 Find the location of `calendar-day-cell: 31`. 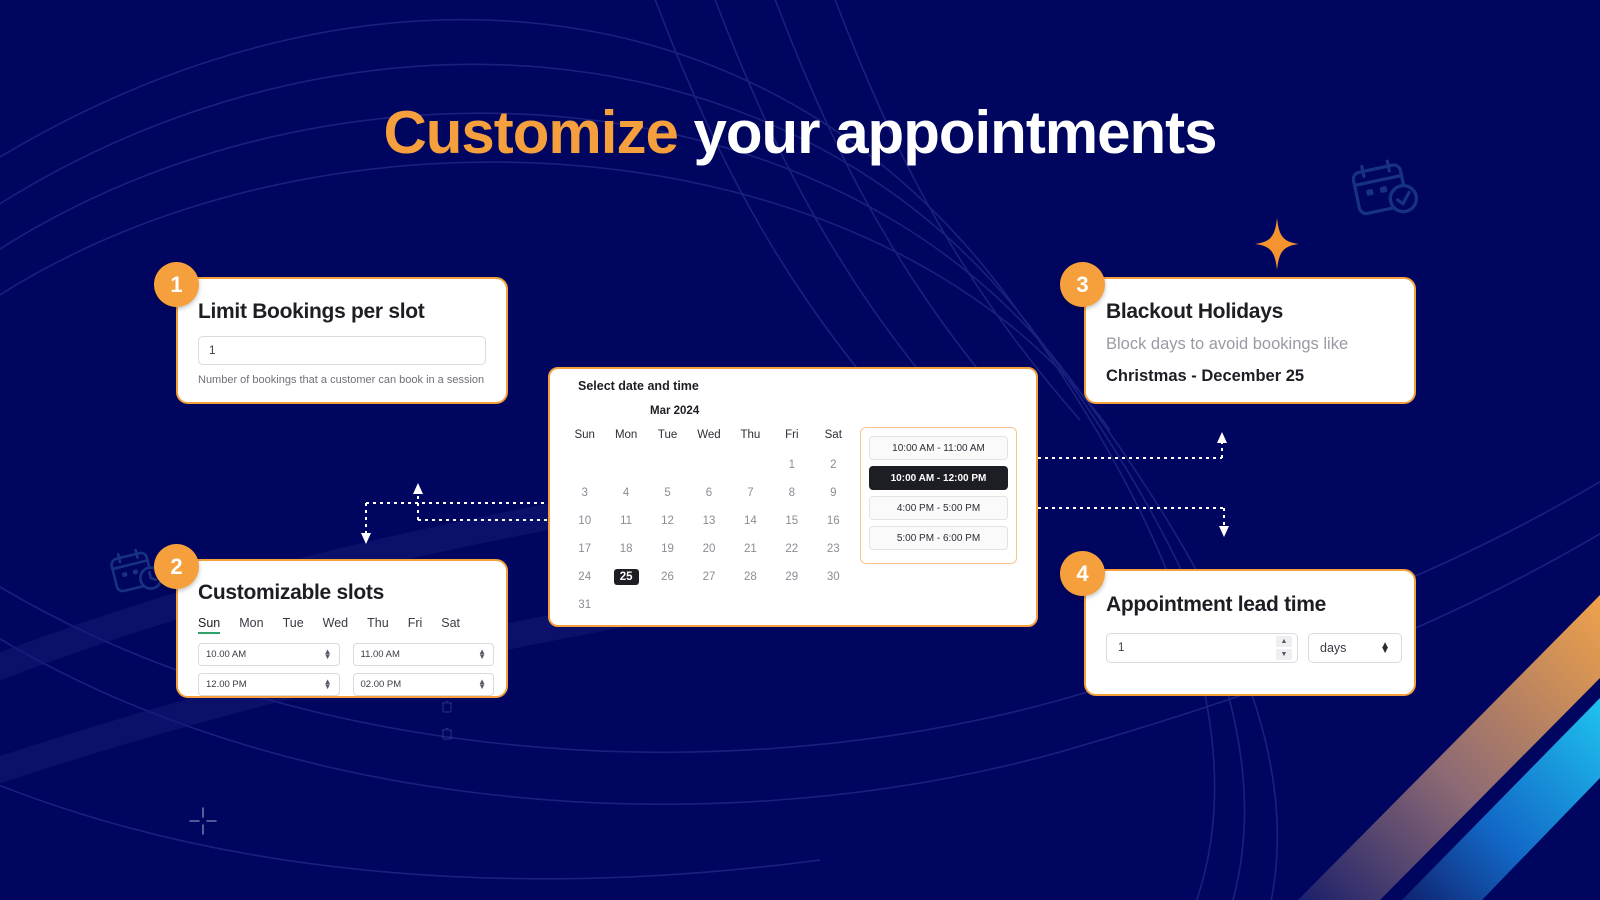

calendar-day-cell: 31 is located at coordinates (584, 605).